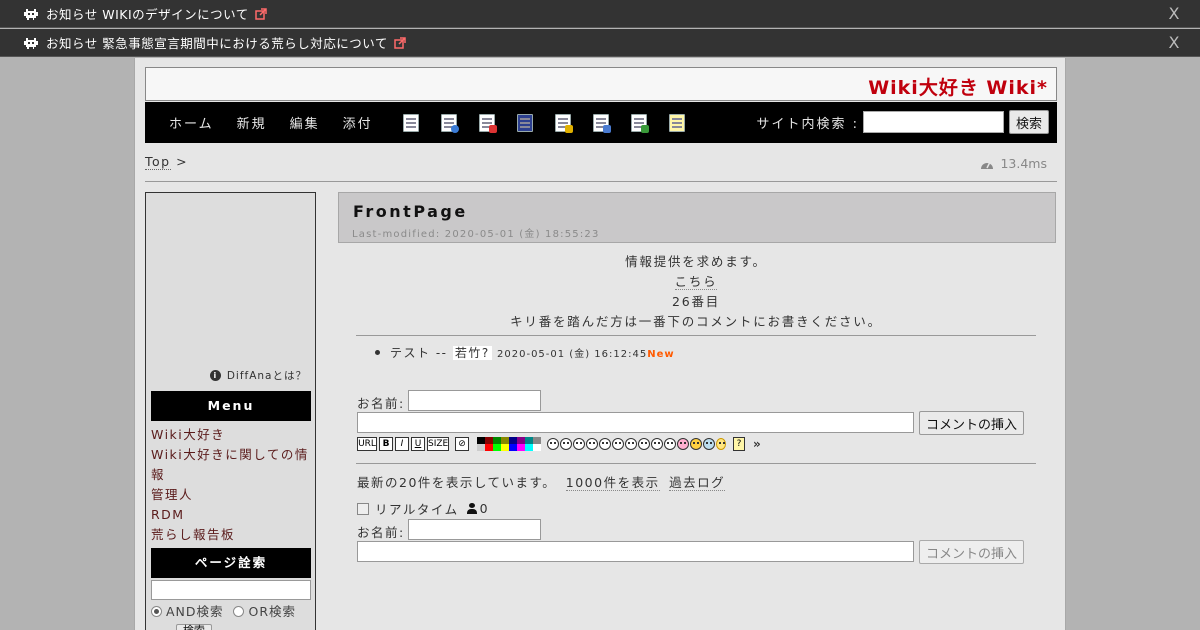 Image resolution: width=1200 pixels, height=630 pixels. I want to click on sad-icon, so click(618, 444).